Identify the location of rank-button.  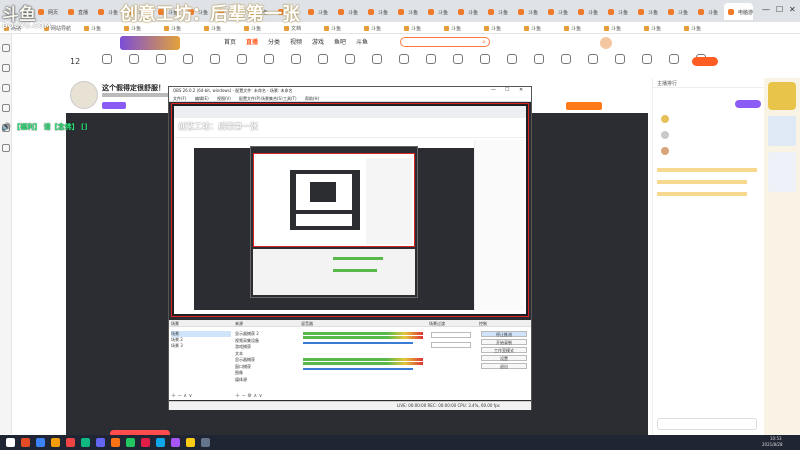
(748, 104).